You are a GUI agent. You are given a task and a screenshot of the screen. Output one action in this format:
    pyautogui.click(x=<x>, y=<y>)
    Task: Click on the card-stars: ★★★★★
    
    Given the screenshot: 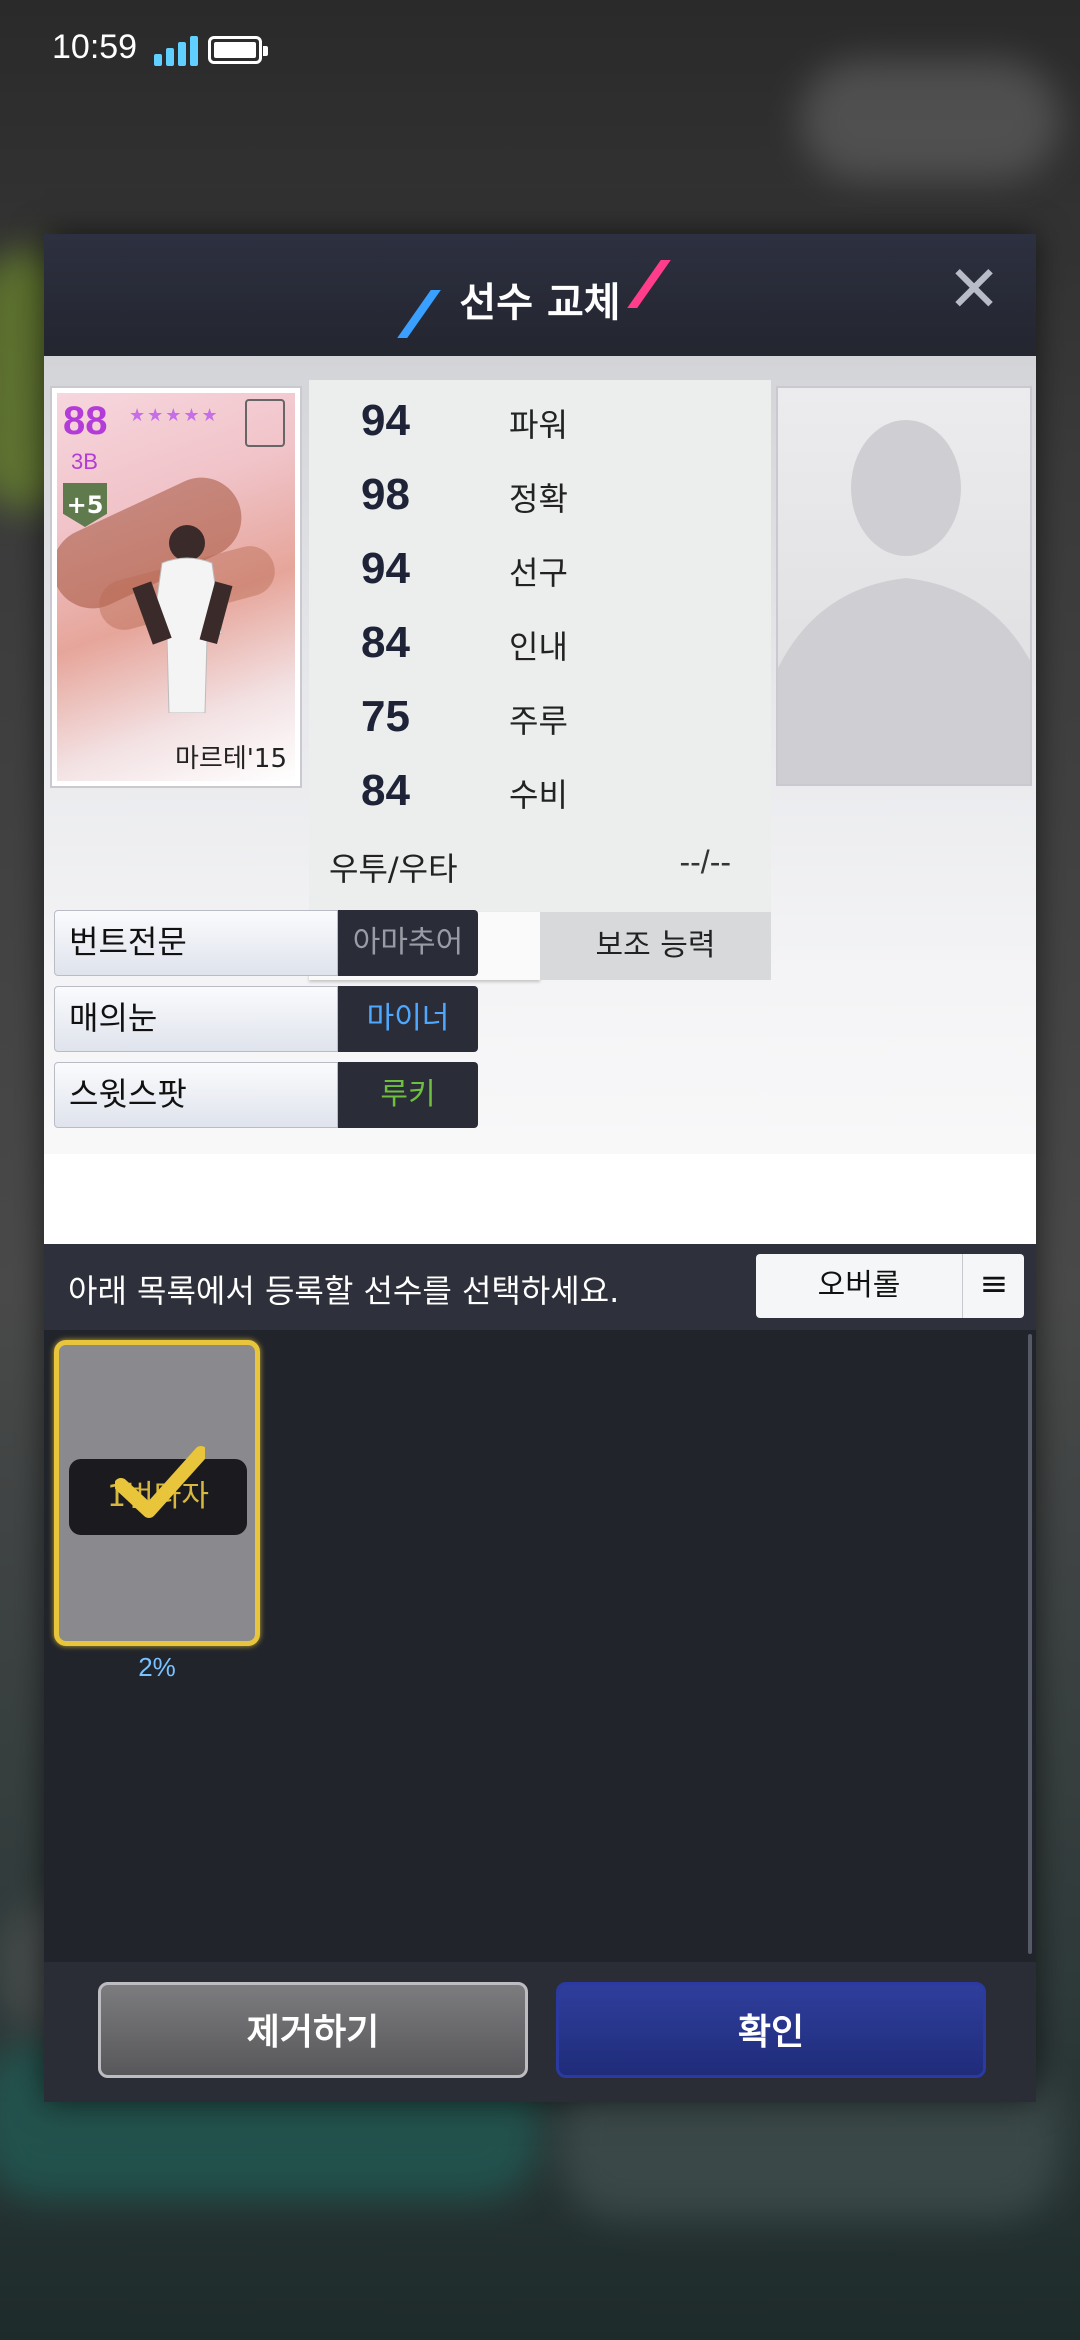 What is the action you would take?
    pyautogui.click(x=174, y=415)
    